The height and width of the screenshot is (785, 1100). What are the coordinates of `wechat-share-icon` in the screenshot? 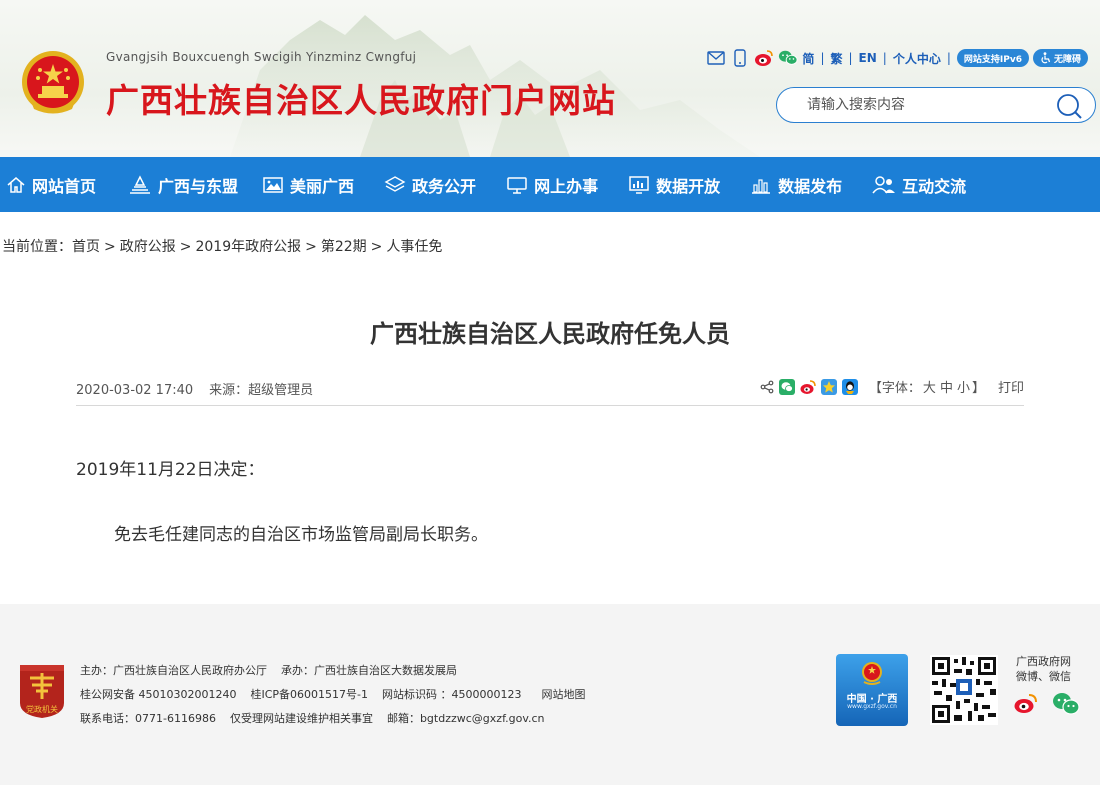 It's located at (786, 386).